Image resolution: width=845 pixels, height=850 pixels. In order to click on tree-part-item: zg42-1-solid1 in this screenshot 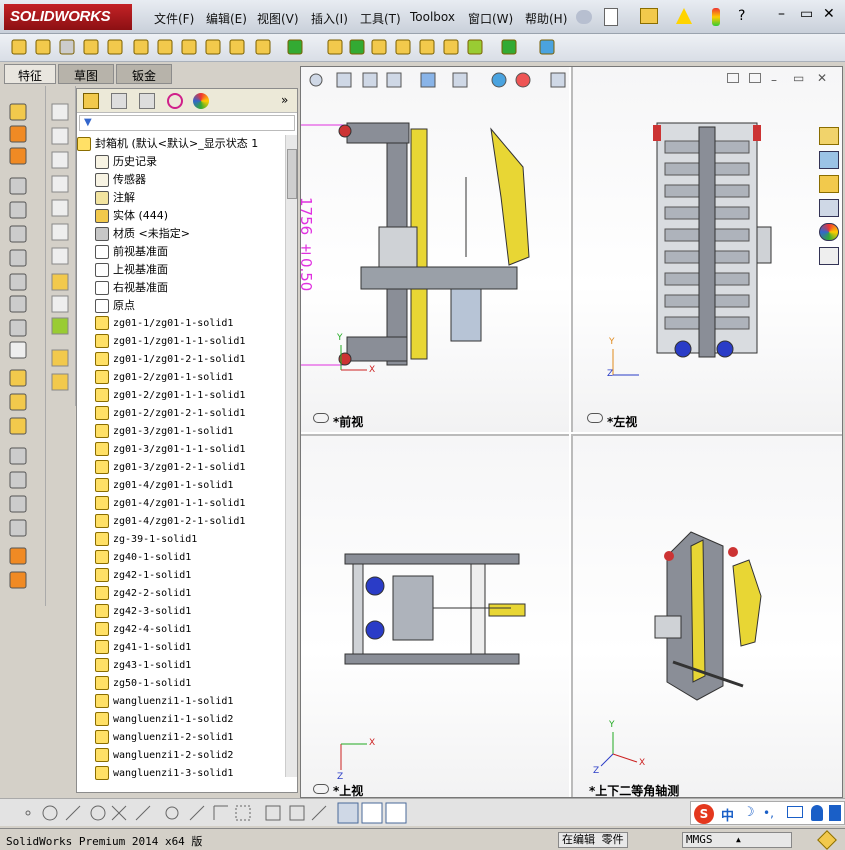, I will do `click(143, 576)`.